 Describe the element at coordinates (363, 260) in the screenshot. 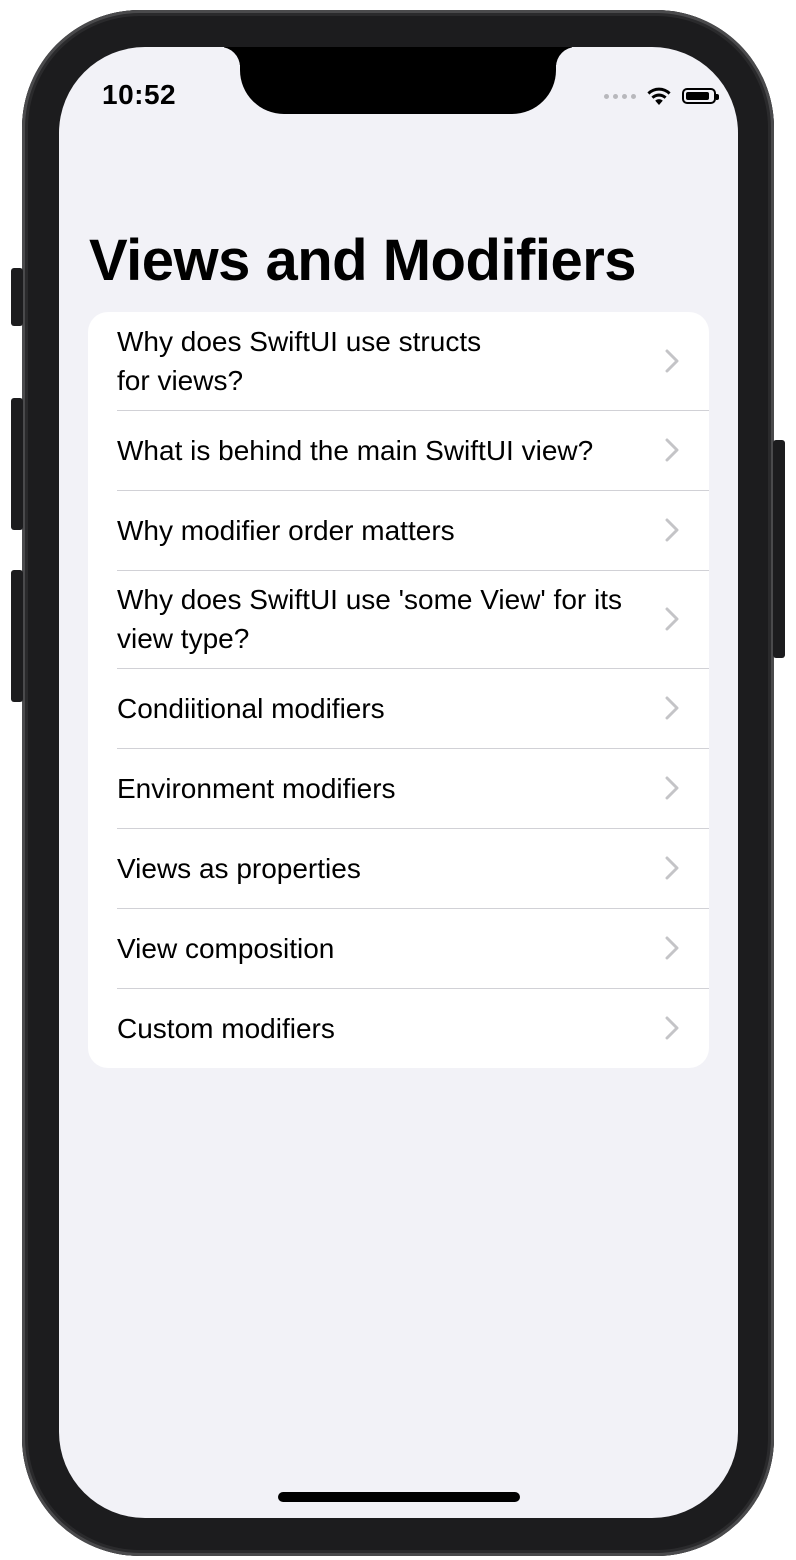

I see `page-title: Views and Modifiers` at that location.